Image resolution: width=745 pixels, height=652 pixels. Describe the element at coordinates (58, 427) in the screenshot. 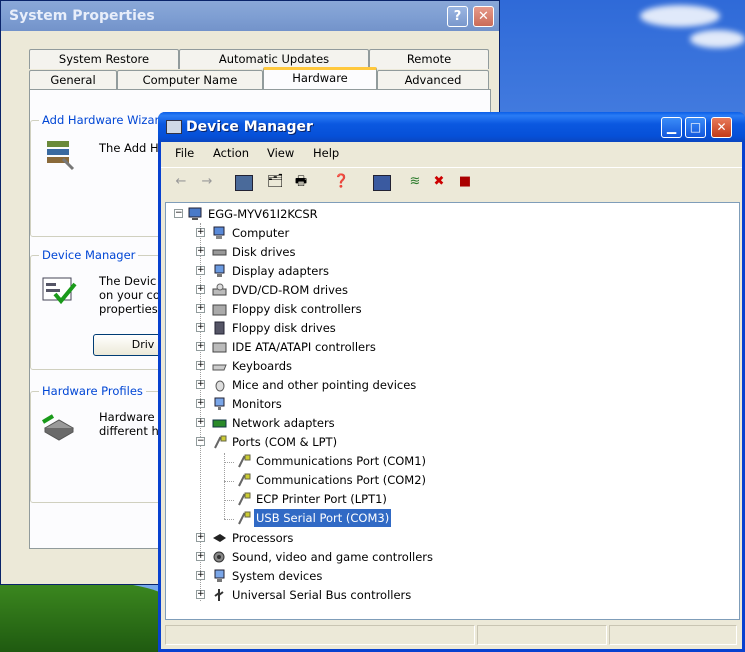

I see `hardware-profiles-icon` at that location.